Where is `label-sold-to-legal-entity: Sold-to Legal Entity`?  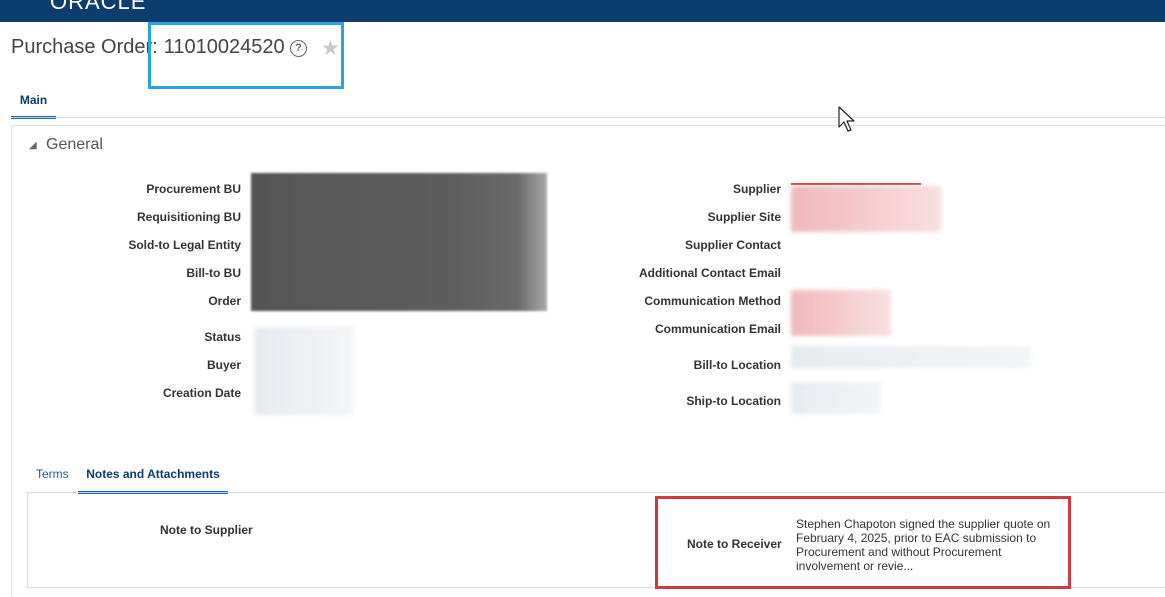
label-sold-to-legal-entity: Sold-to Legal Entity is located at coordinates (184, 245).